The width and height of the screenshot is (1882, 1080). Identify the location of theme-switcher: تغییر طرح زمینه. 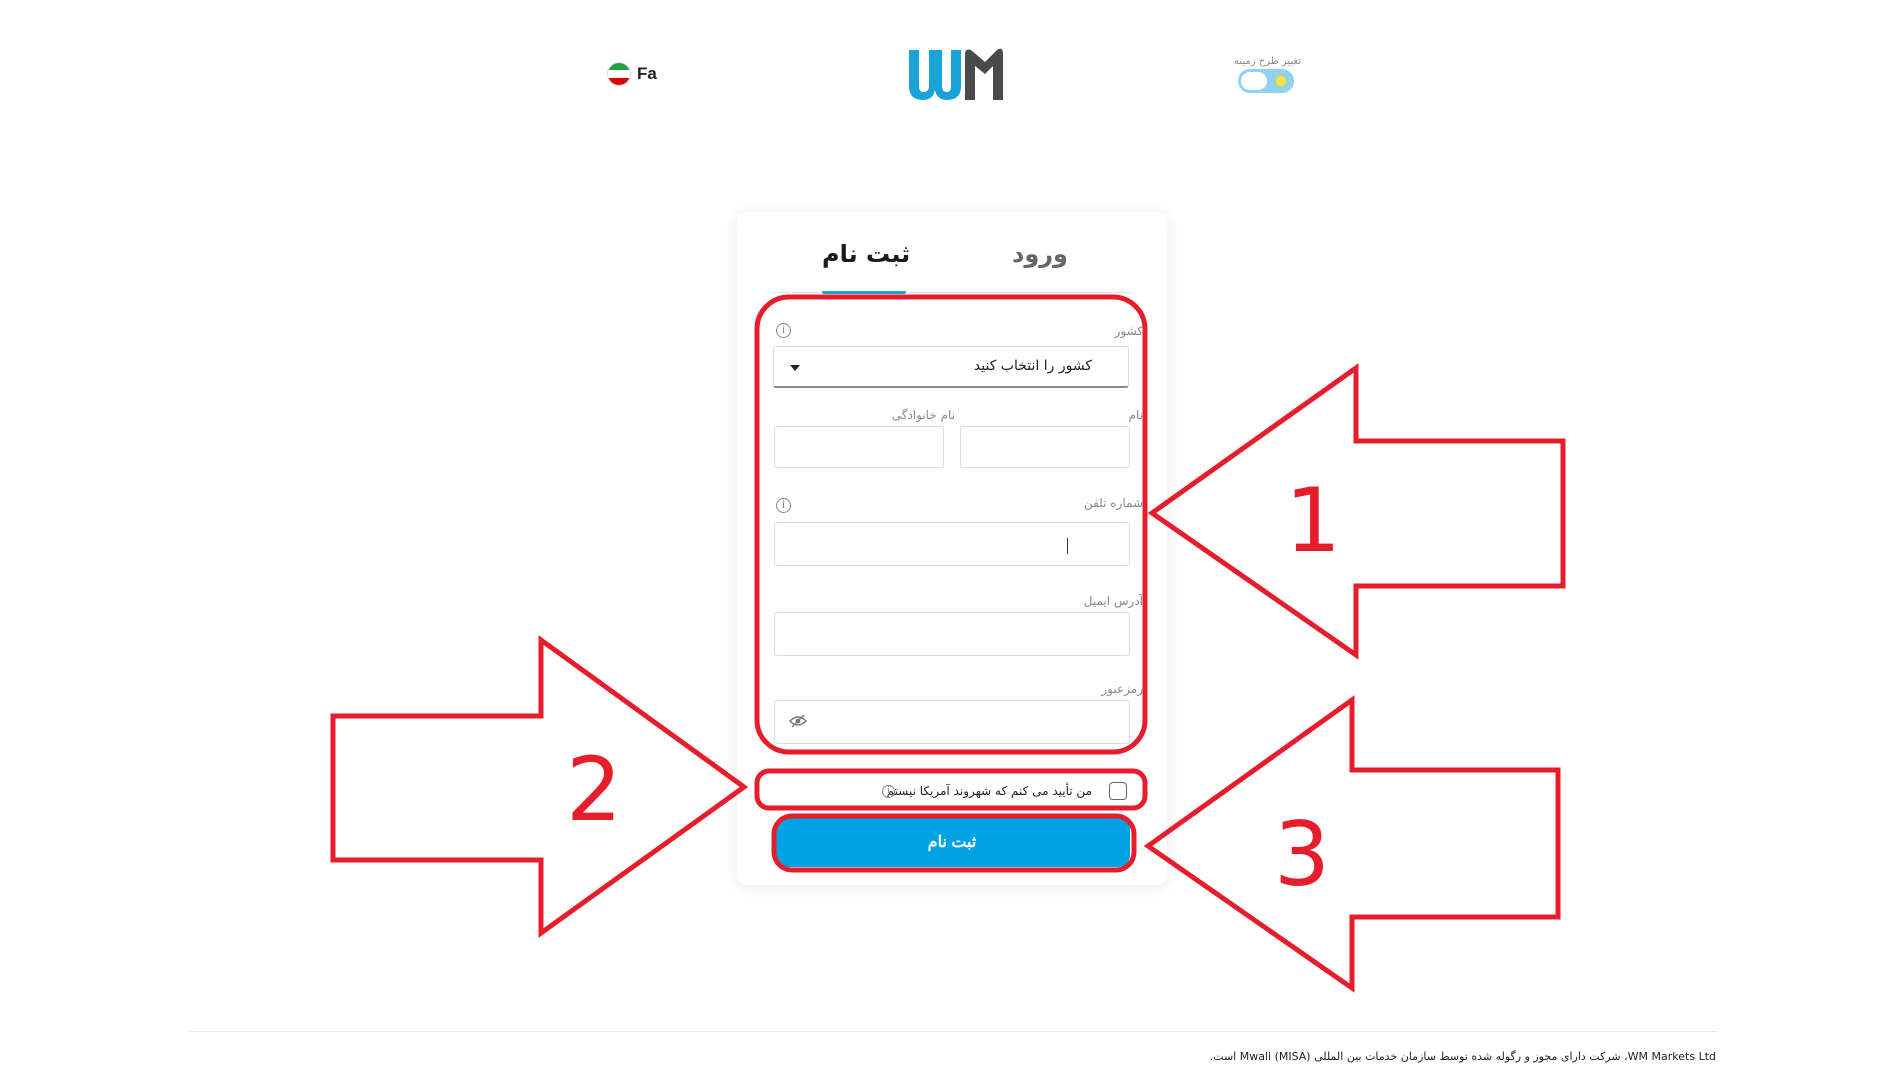
(1268, 76).